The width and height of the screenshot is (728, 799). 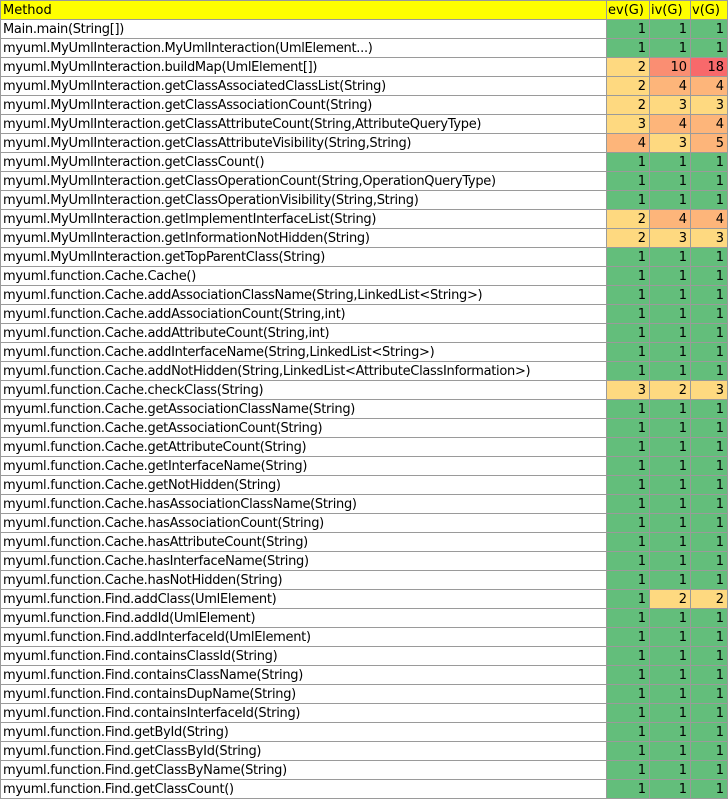 What do you see at coordinates (303, 276) in the screenshot?
I see `method-cell: myuml.function.Cache.Cache()` at bounding box center [303, 276].